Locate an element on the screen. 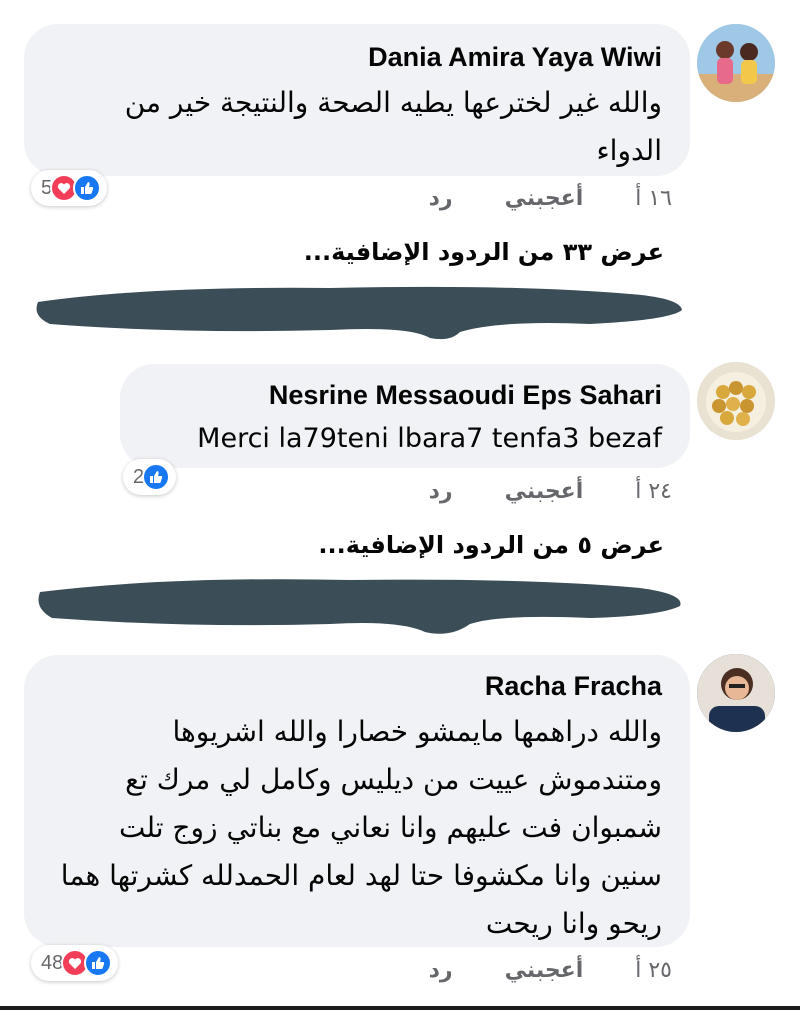 The height and width of the screenshot is (1010, 800). comment-time: ٢٤ أ is located at coordinates (653, 491).